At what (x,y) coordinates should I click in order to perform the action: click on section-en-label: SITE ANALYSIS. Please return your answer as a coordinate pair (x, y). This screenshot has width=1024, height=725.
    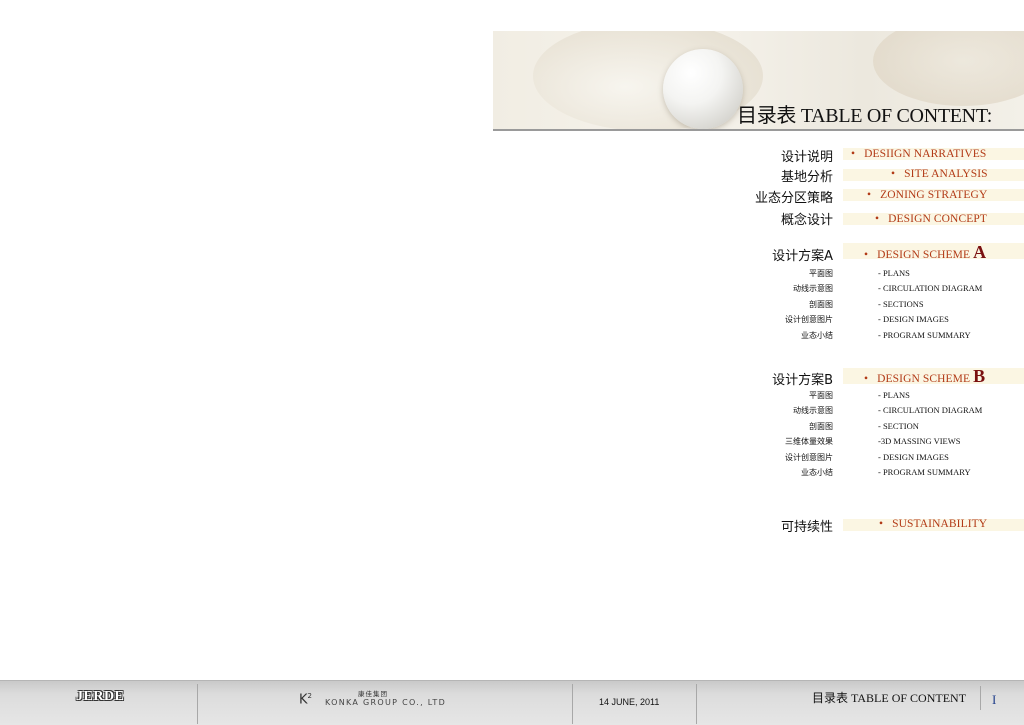
    Looking at the image, I should click on (946, 174).